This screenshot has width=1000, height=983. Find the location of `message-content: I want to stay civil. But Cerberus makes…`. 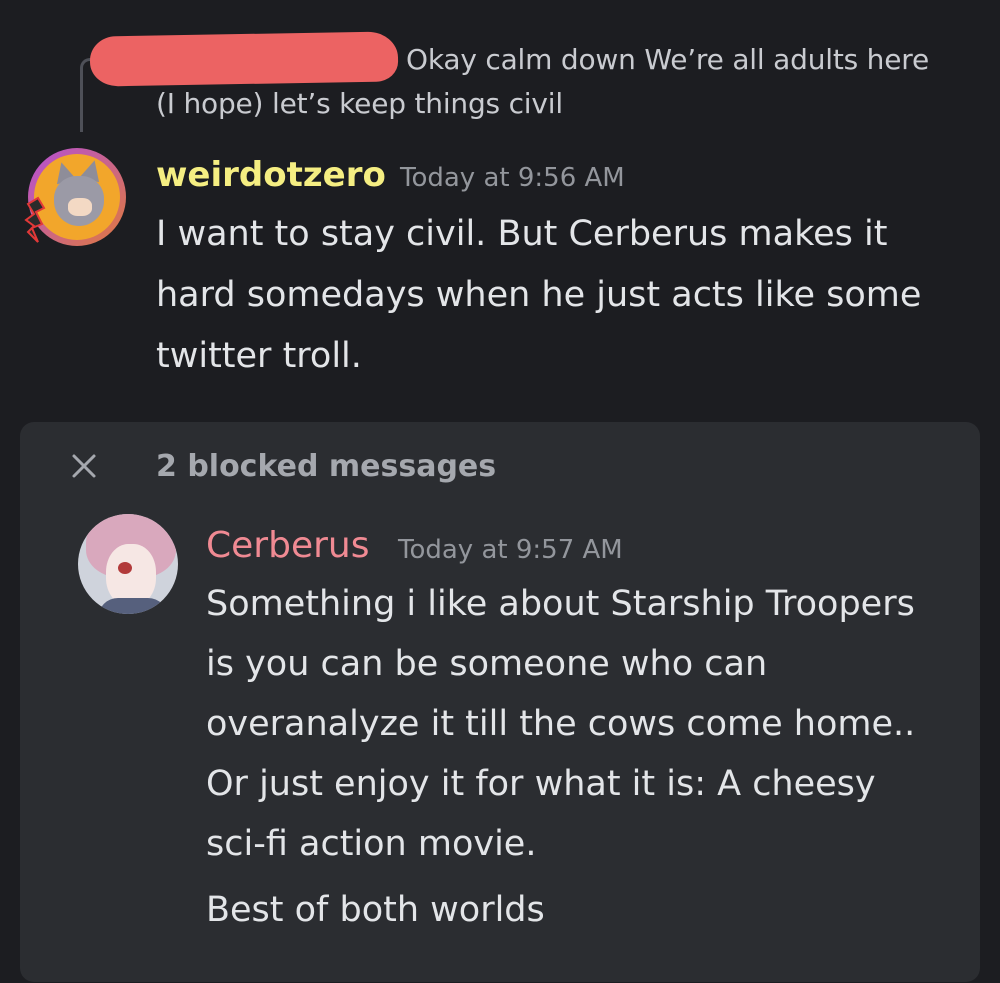

message-content: I want to stay civil. But Cerberus makes… is located at coordinates (539, 295).